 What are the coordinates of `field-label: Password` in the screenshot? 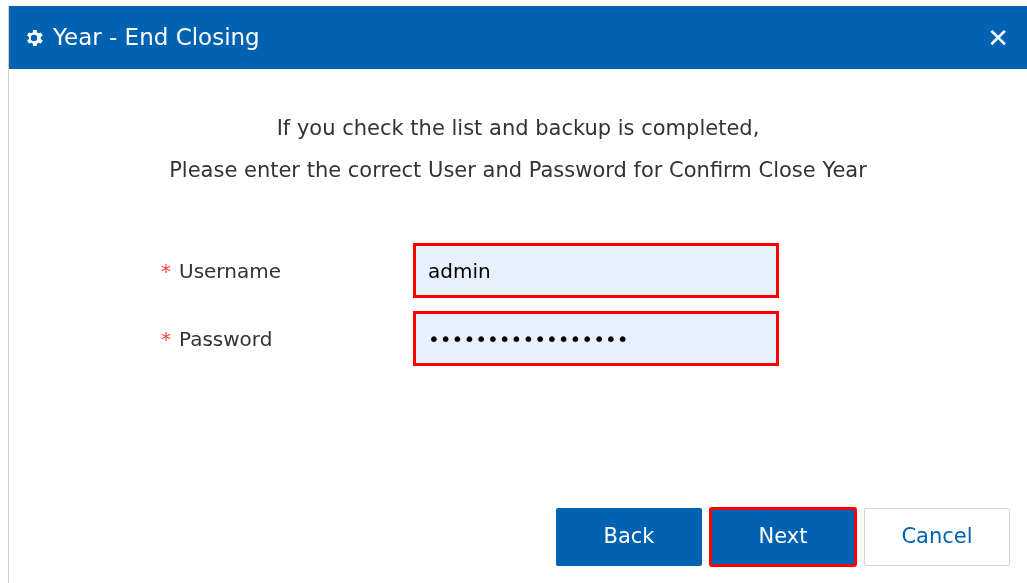 It's located at (226, 339).